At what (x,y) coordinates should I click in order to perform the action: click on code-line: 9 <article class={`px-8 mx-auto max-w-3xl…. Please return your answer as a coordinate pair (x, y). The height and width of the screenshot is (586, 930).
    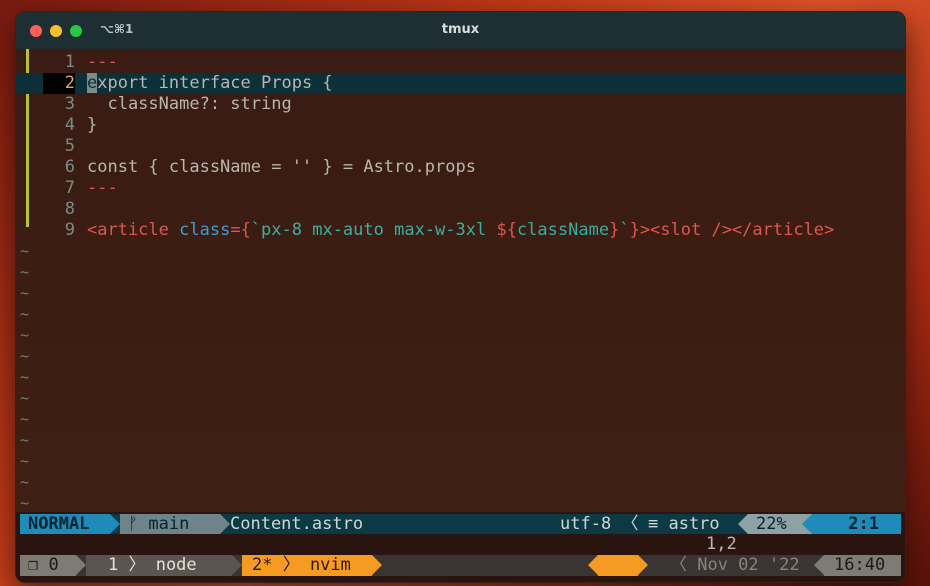
    Looking at the image, I should click on (460, 230).